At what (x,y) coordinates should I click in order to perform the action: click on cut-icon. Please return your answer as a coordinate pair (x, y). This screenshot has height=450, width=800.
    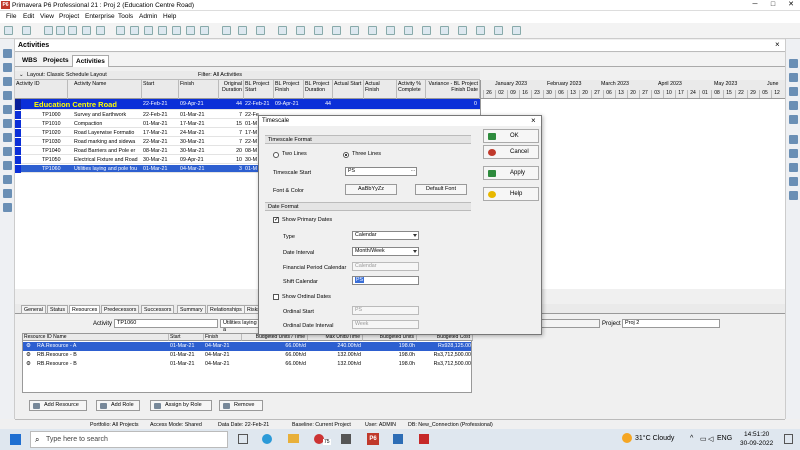
    Looking at the image, I should click on (793, 91).